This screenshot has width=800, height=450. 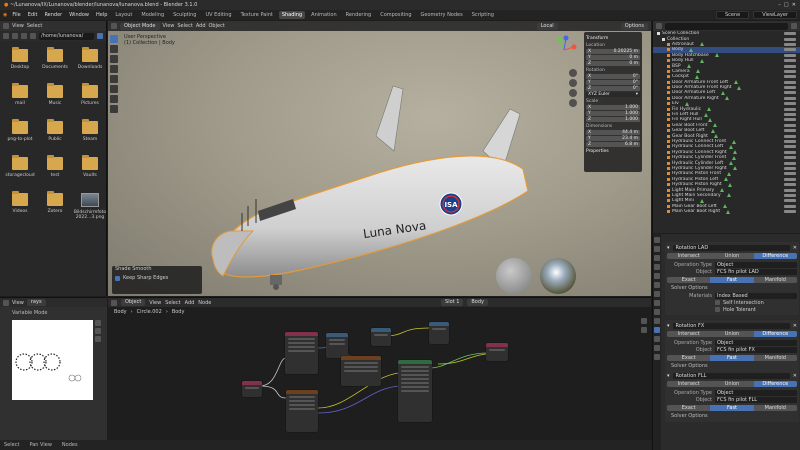 What do you see at coordinates (442, 15) in the screenshot?
I see `workspace-tab-geometry-nodes: Geometry Nodes` at bounding box center [442, 15].